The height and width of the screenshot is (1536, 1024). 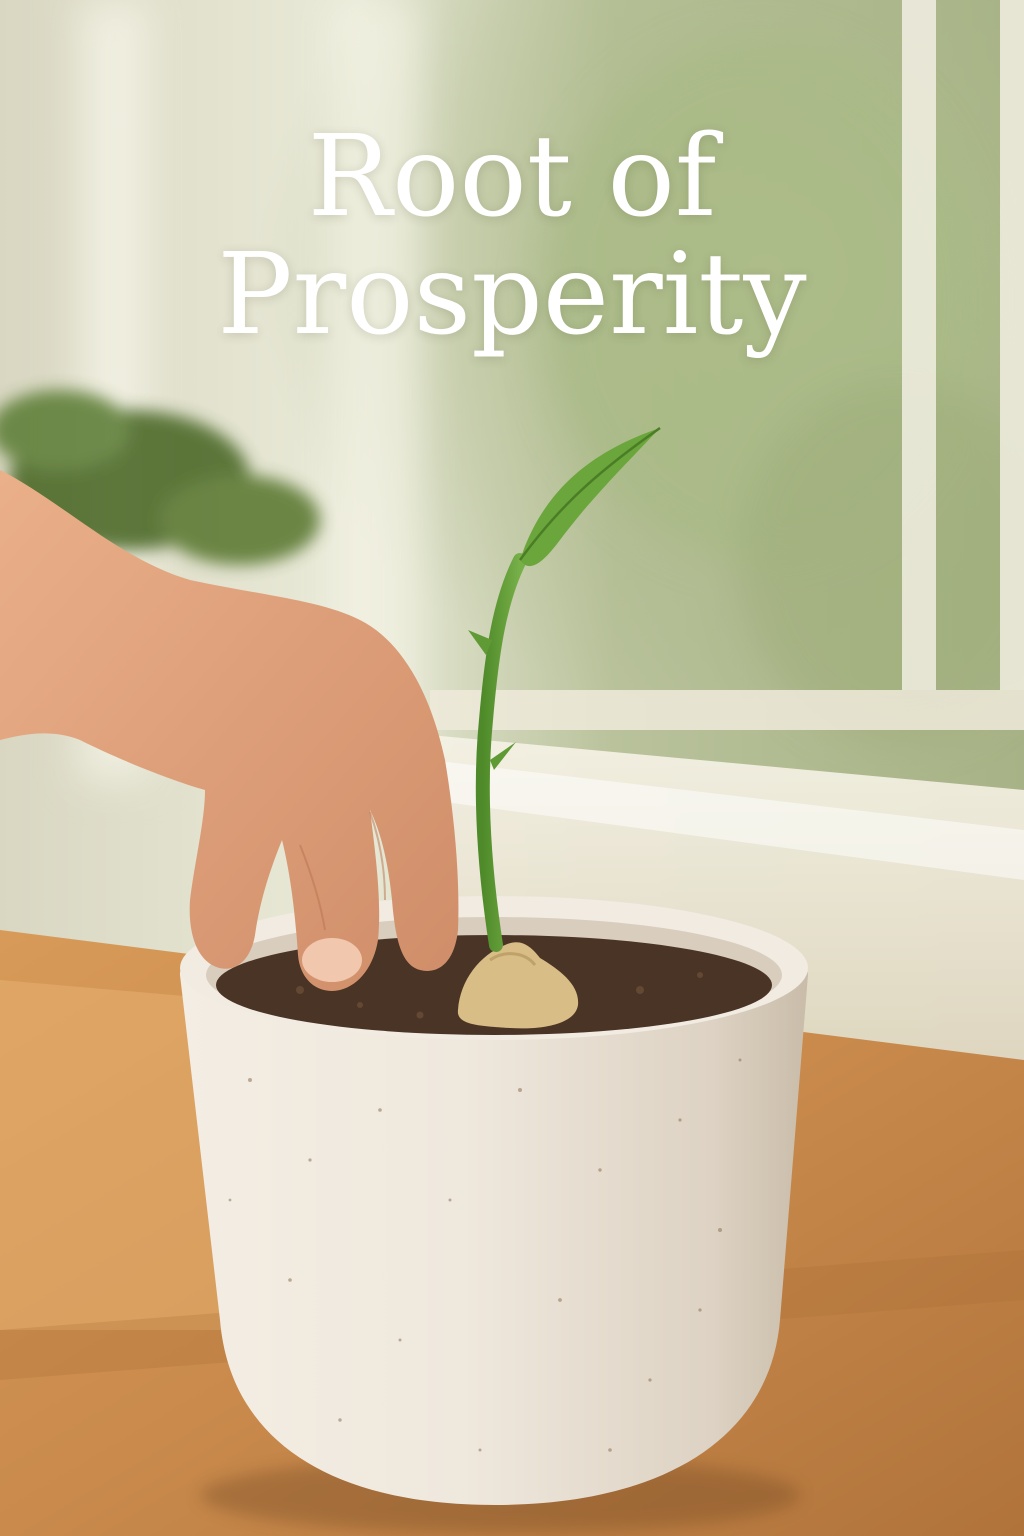 I want to click on title-line-1: Root of, so click(x=512, y=177).